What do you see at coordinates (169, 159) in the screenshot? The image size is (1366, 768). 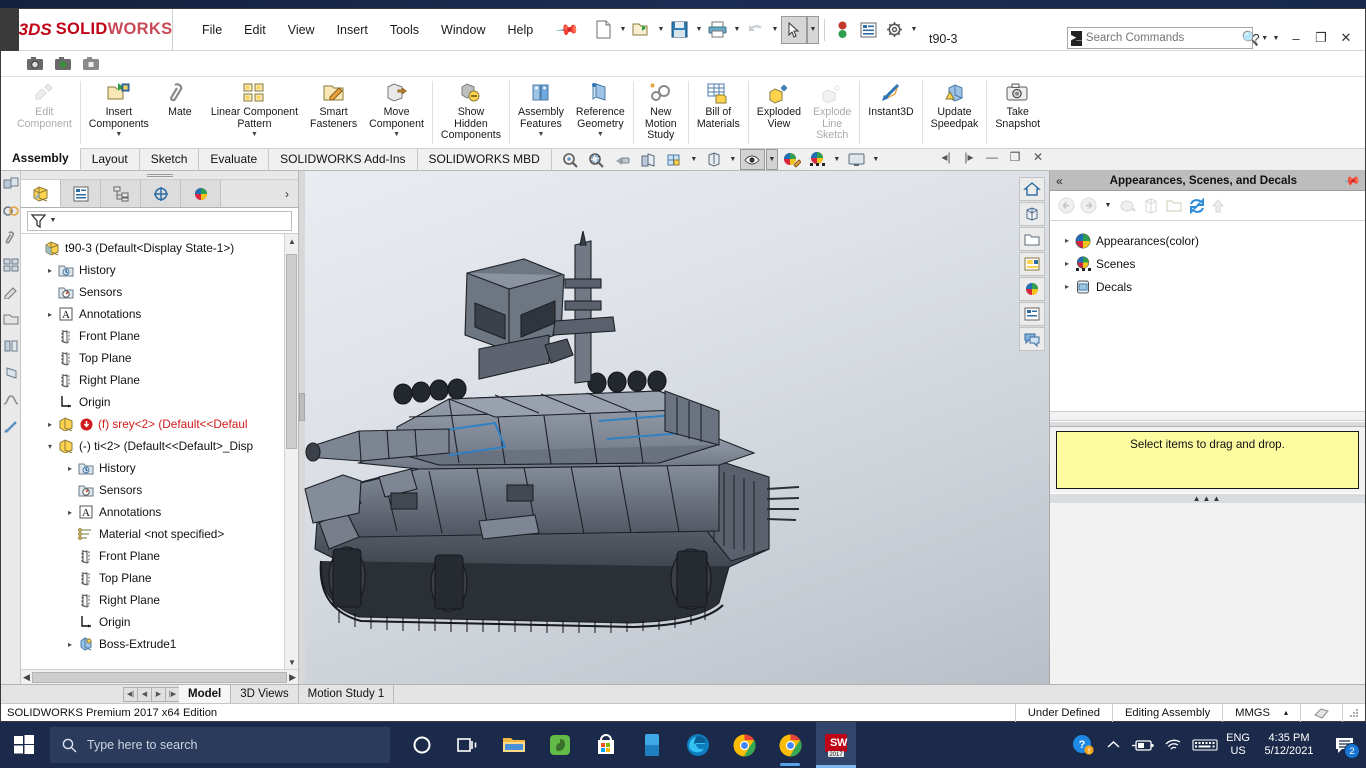 I see `tab-sketch: Sketch` at bounding box center [169, 159].